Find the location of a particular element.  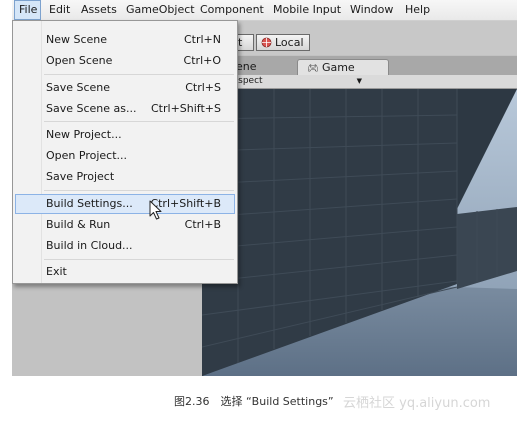

tab-game-label: Game is located at coordinates (338, 67).